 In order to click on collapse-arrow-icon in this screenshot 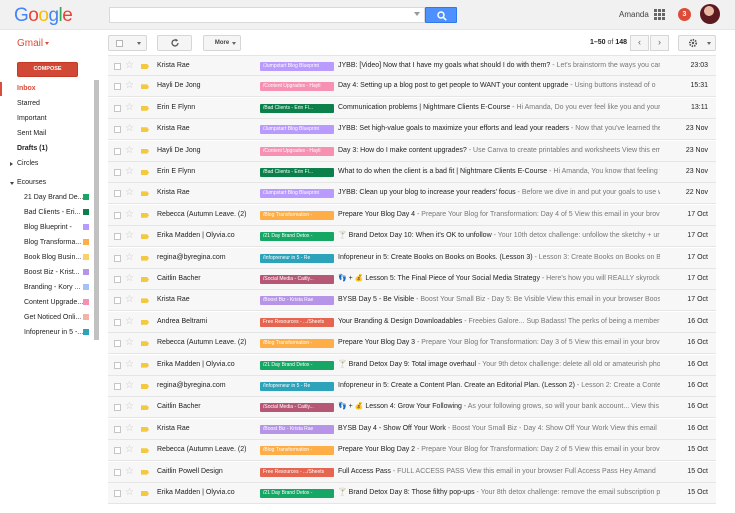, I will do `click(12, 183)`.